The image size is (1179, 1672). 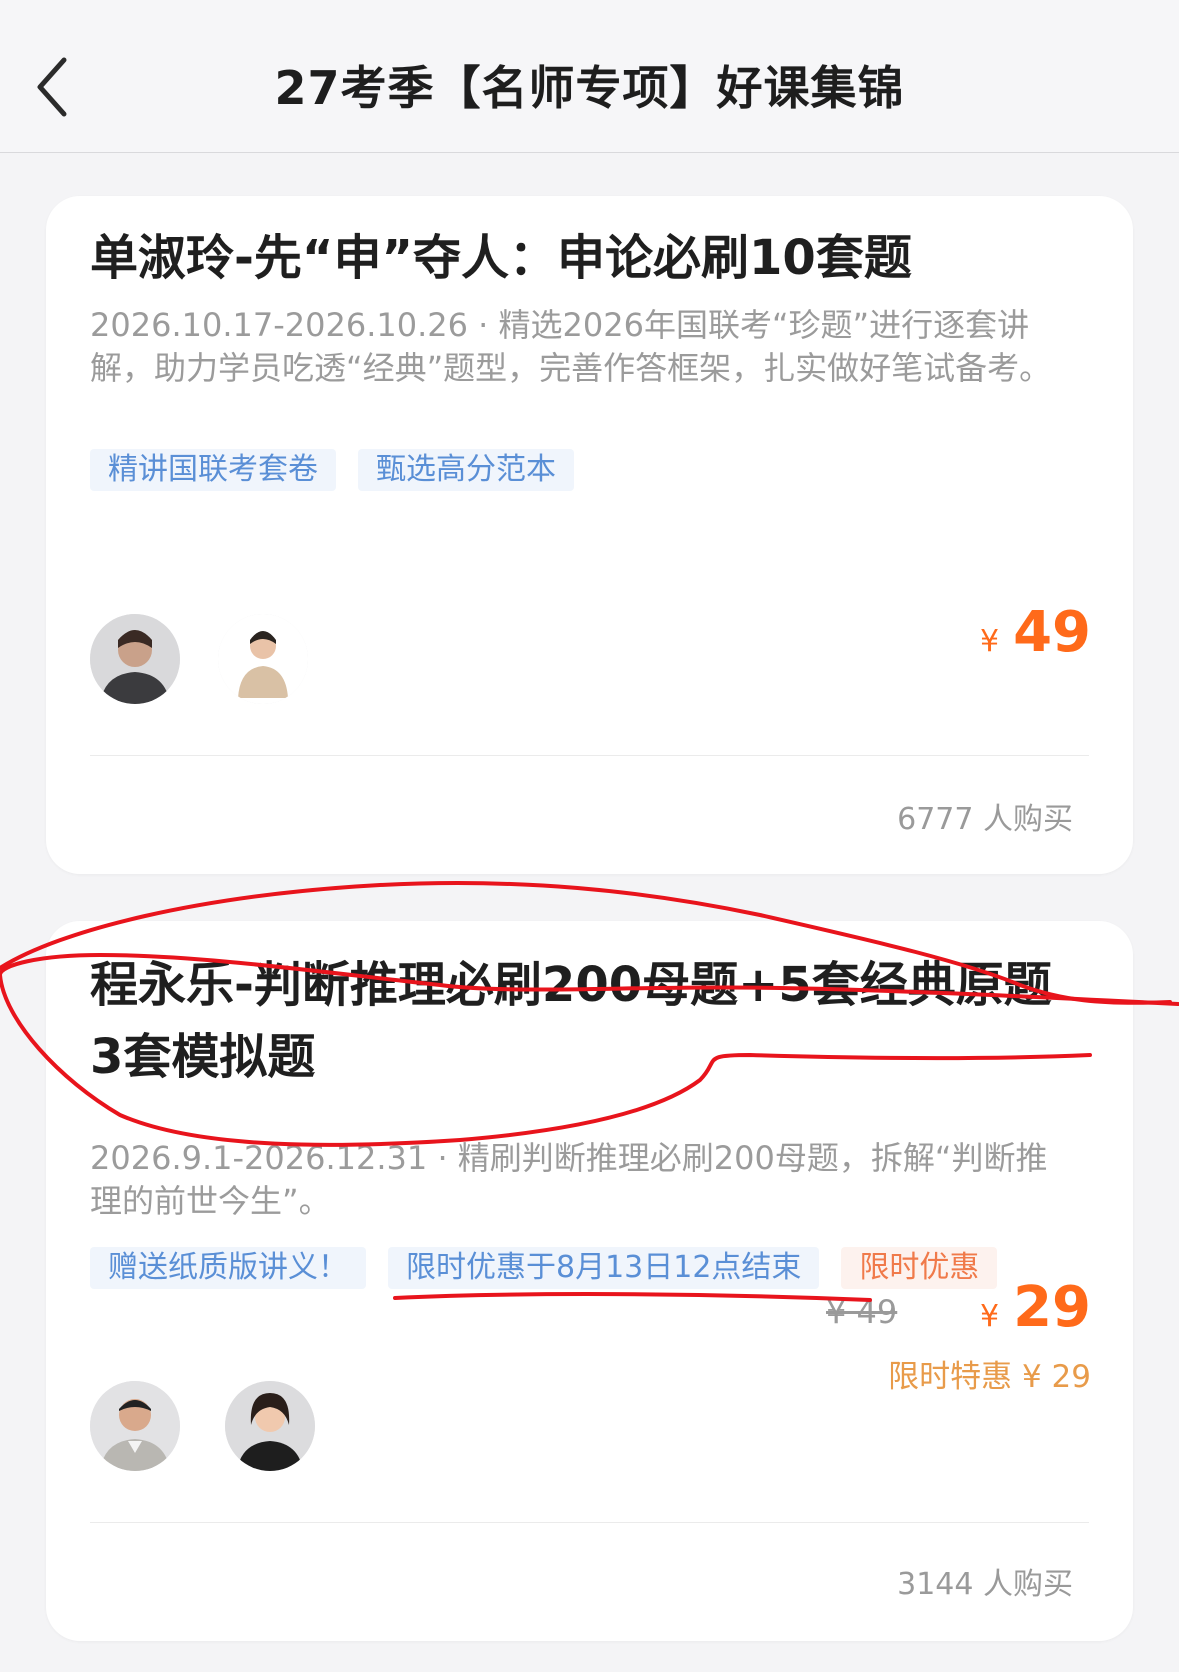 I want to click on tag: 甄选高分范本, so click(x=466, y=470).